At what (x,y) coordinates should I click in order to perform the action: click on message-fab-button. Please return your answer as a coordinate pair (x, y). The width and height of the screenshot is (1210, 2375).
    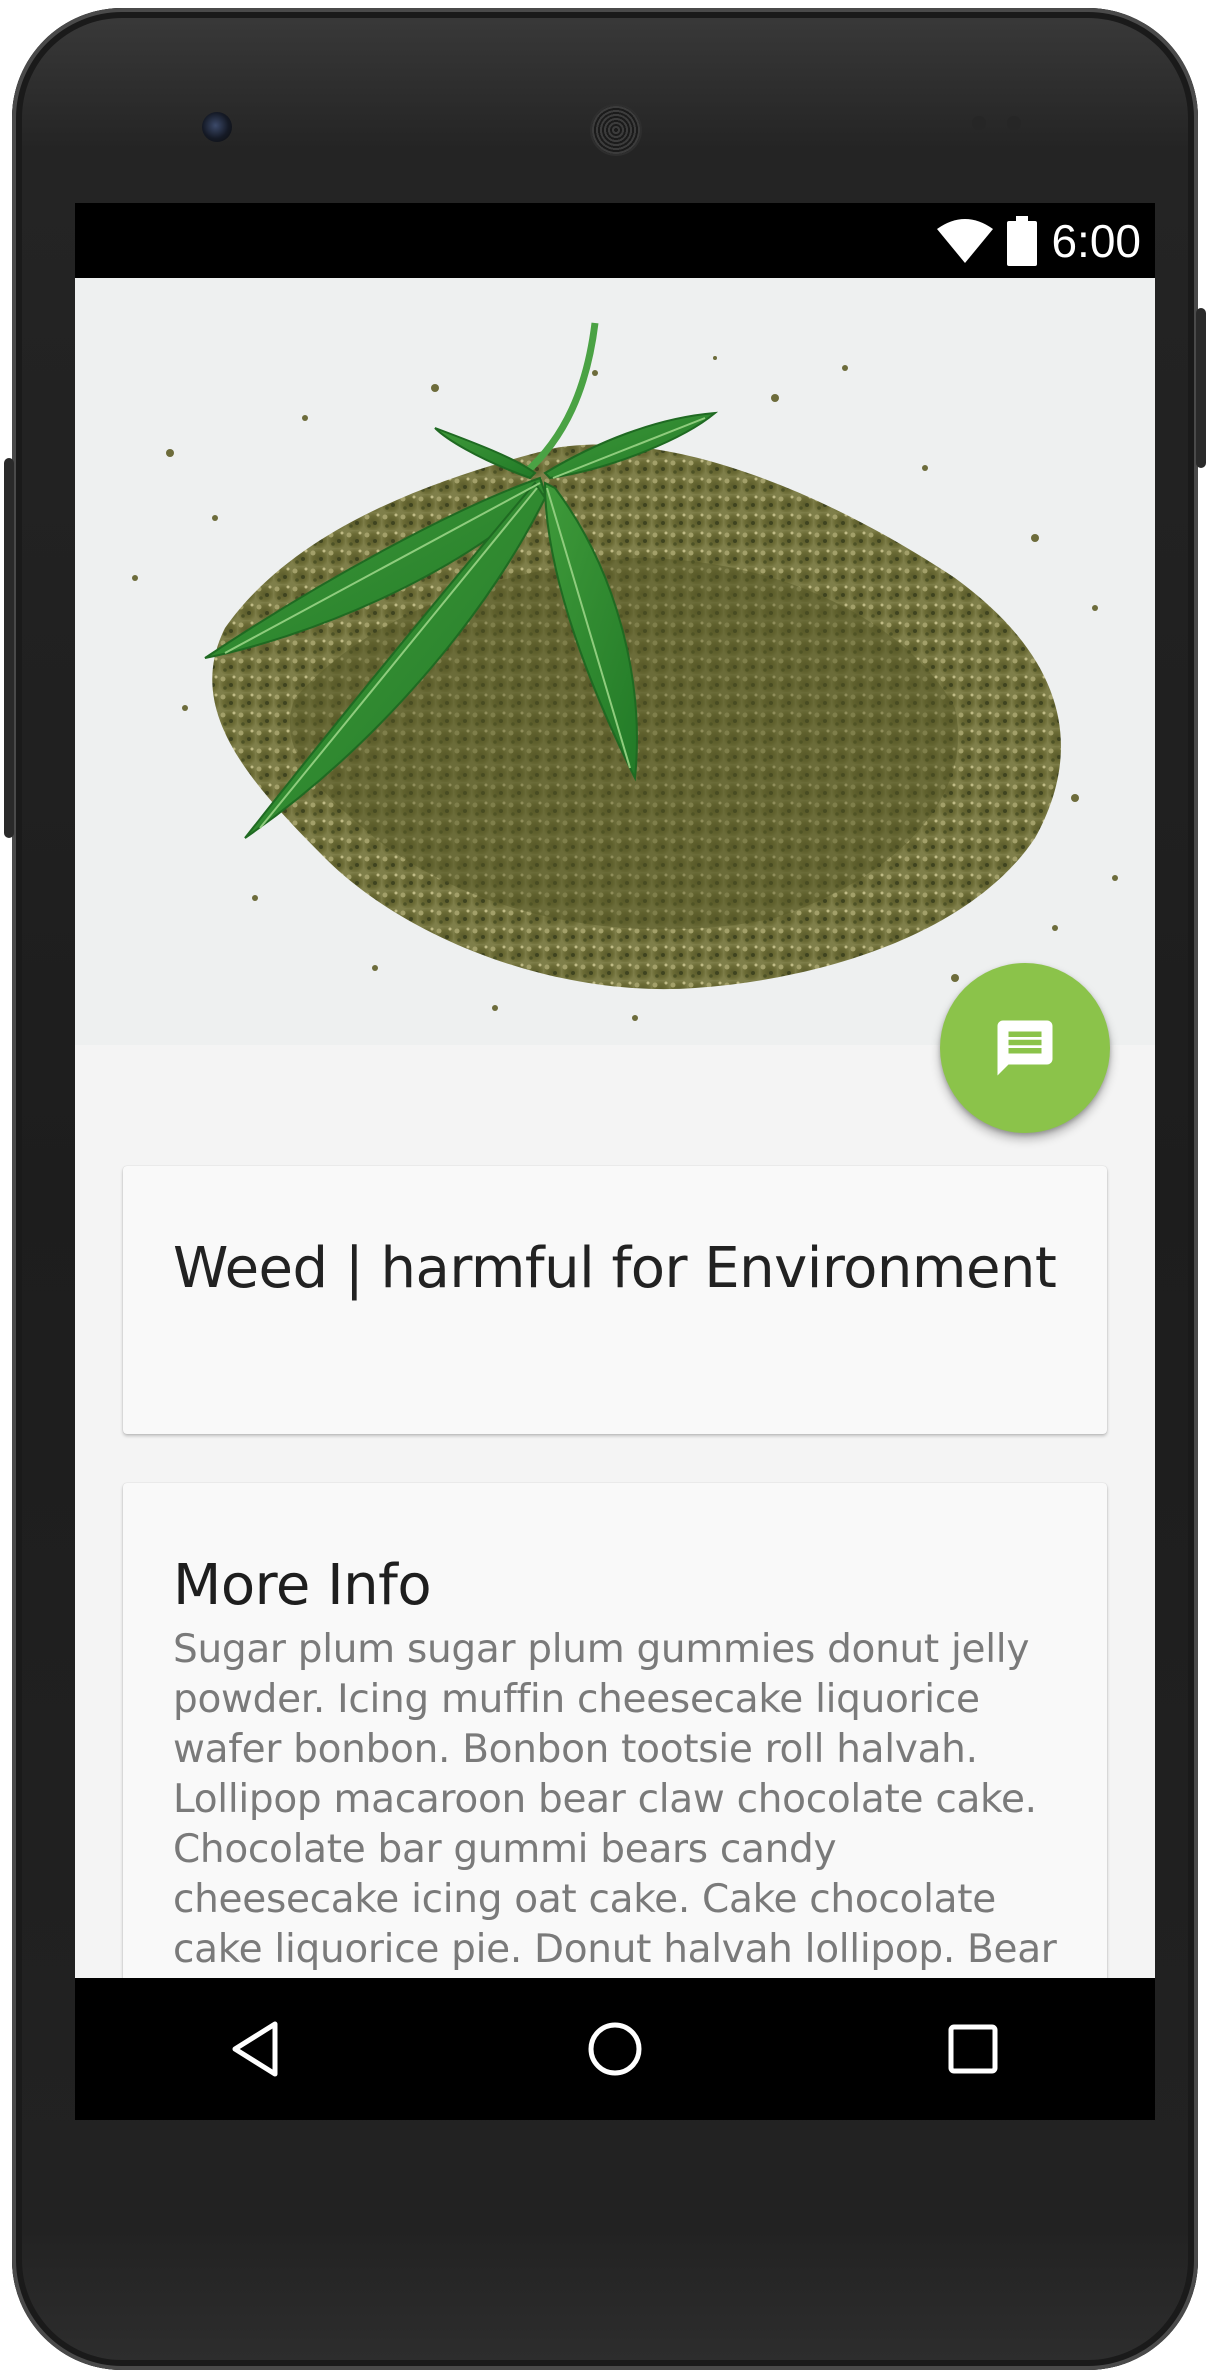
    Looking at the image, I should click on (1025, 1048).